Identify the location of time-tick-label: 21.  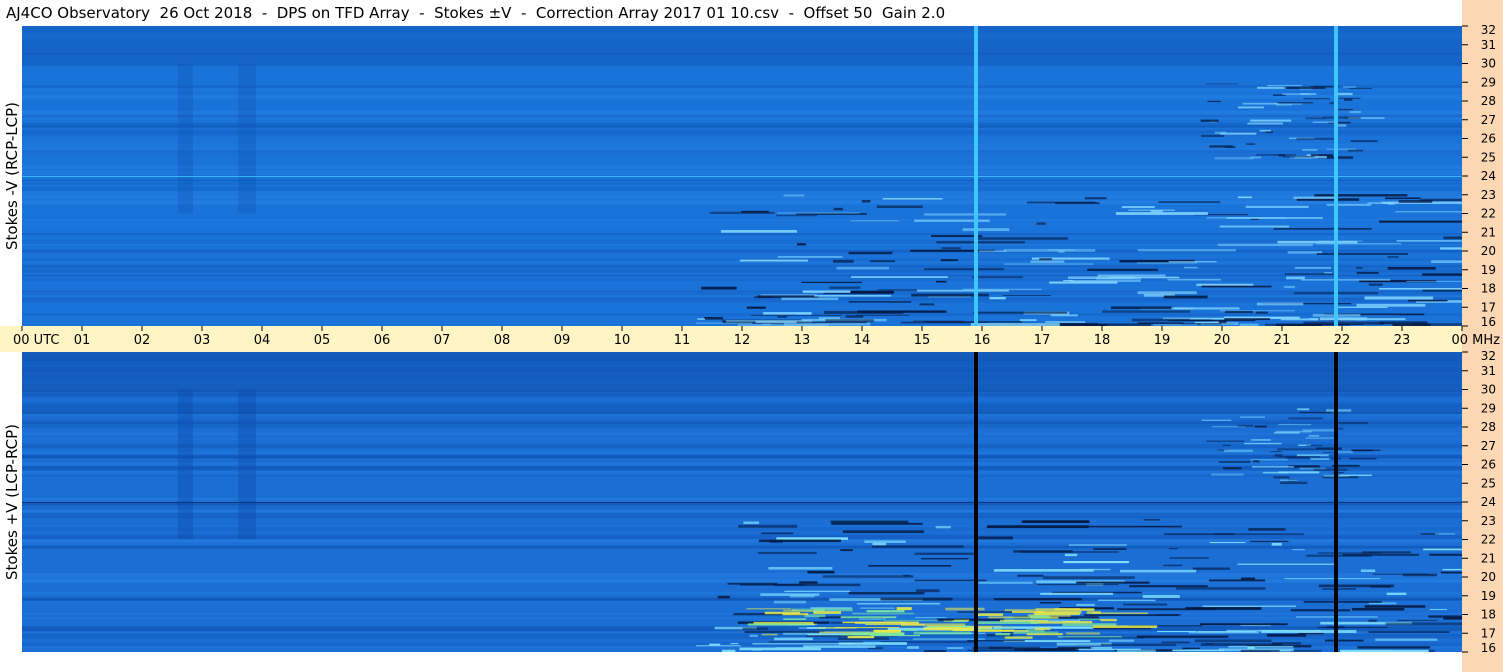
(1282, 340).